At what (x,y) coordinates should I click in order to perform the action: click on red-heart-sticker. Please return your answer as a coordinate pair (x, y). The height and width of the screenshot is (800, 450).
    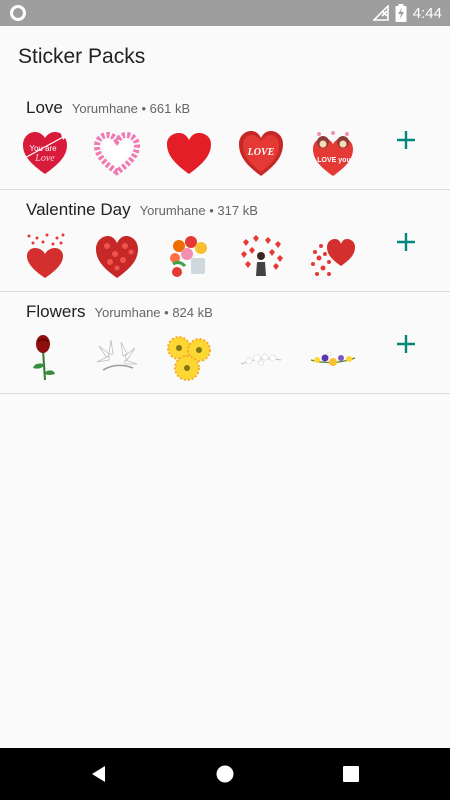
    Looking at the image, I should click on (189, 153).